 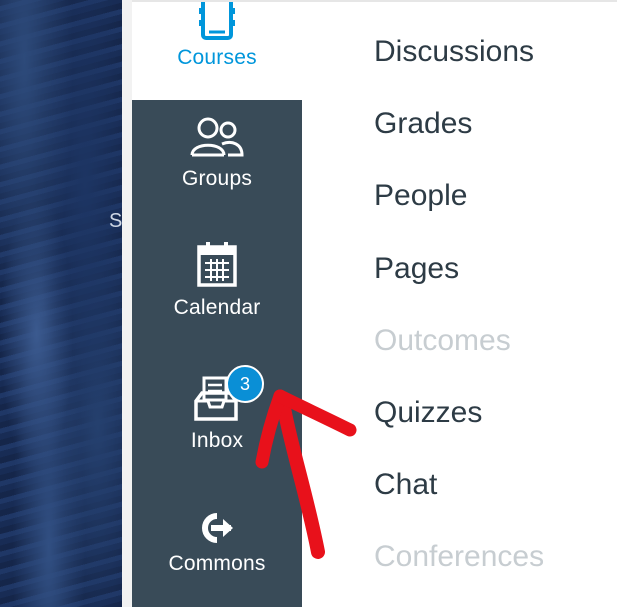 What do you see at coordinates (374, 1) in the screenshot?
I see `top-border` at bounding box center [374, 1].